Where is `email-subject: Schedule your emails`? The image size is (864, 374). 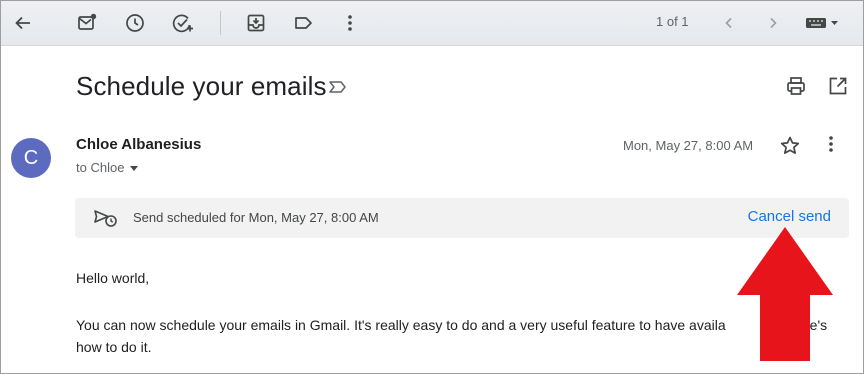
email-subject: Schedule your emails is located at coordinates (201, 86).